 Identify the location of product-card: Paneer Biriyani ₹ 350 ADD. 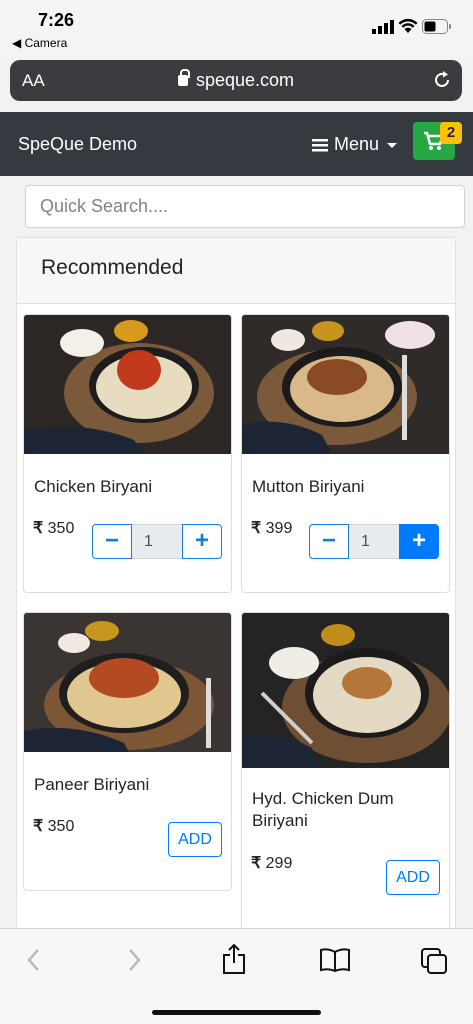
(127, 751).